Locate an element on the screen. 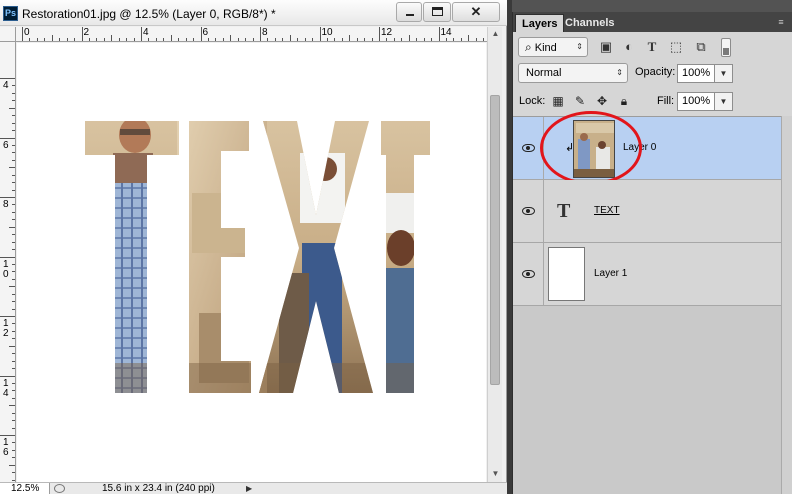 The height and width of the screenshot is (494, 792). fill-label: Fill: is located at coordinates (666, 101).